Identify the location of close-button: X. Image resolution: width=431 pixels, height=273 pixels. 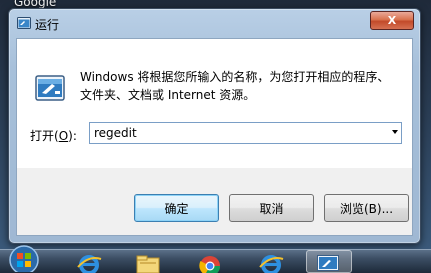
(392, 20).